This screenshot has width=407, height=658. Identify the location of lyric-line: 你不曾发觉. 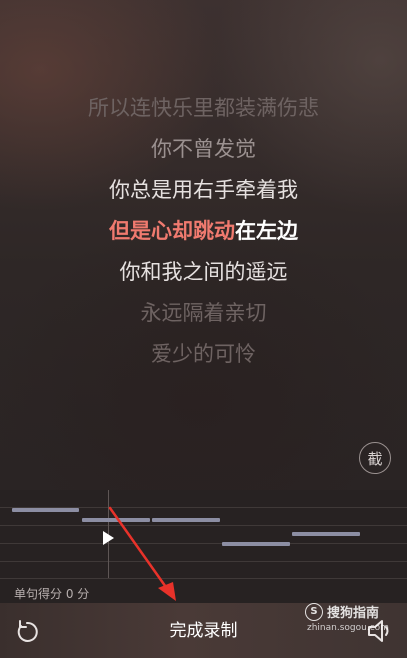
(203, 149).